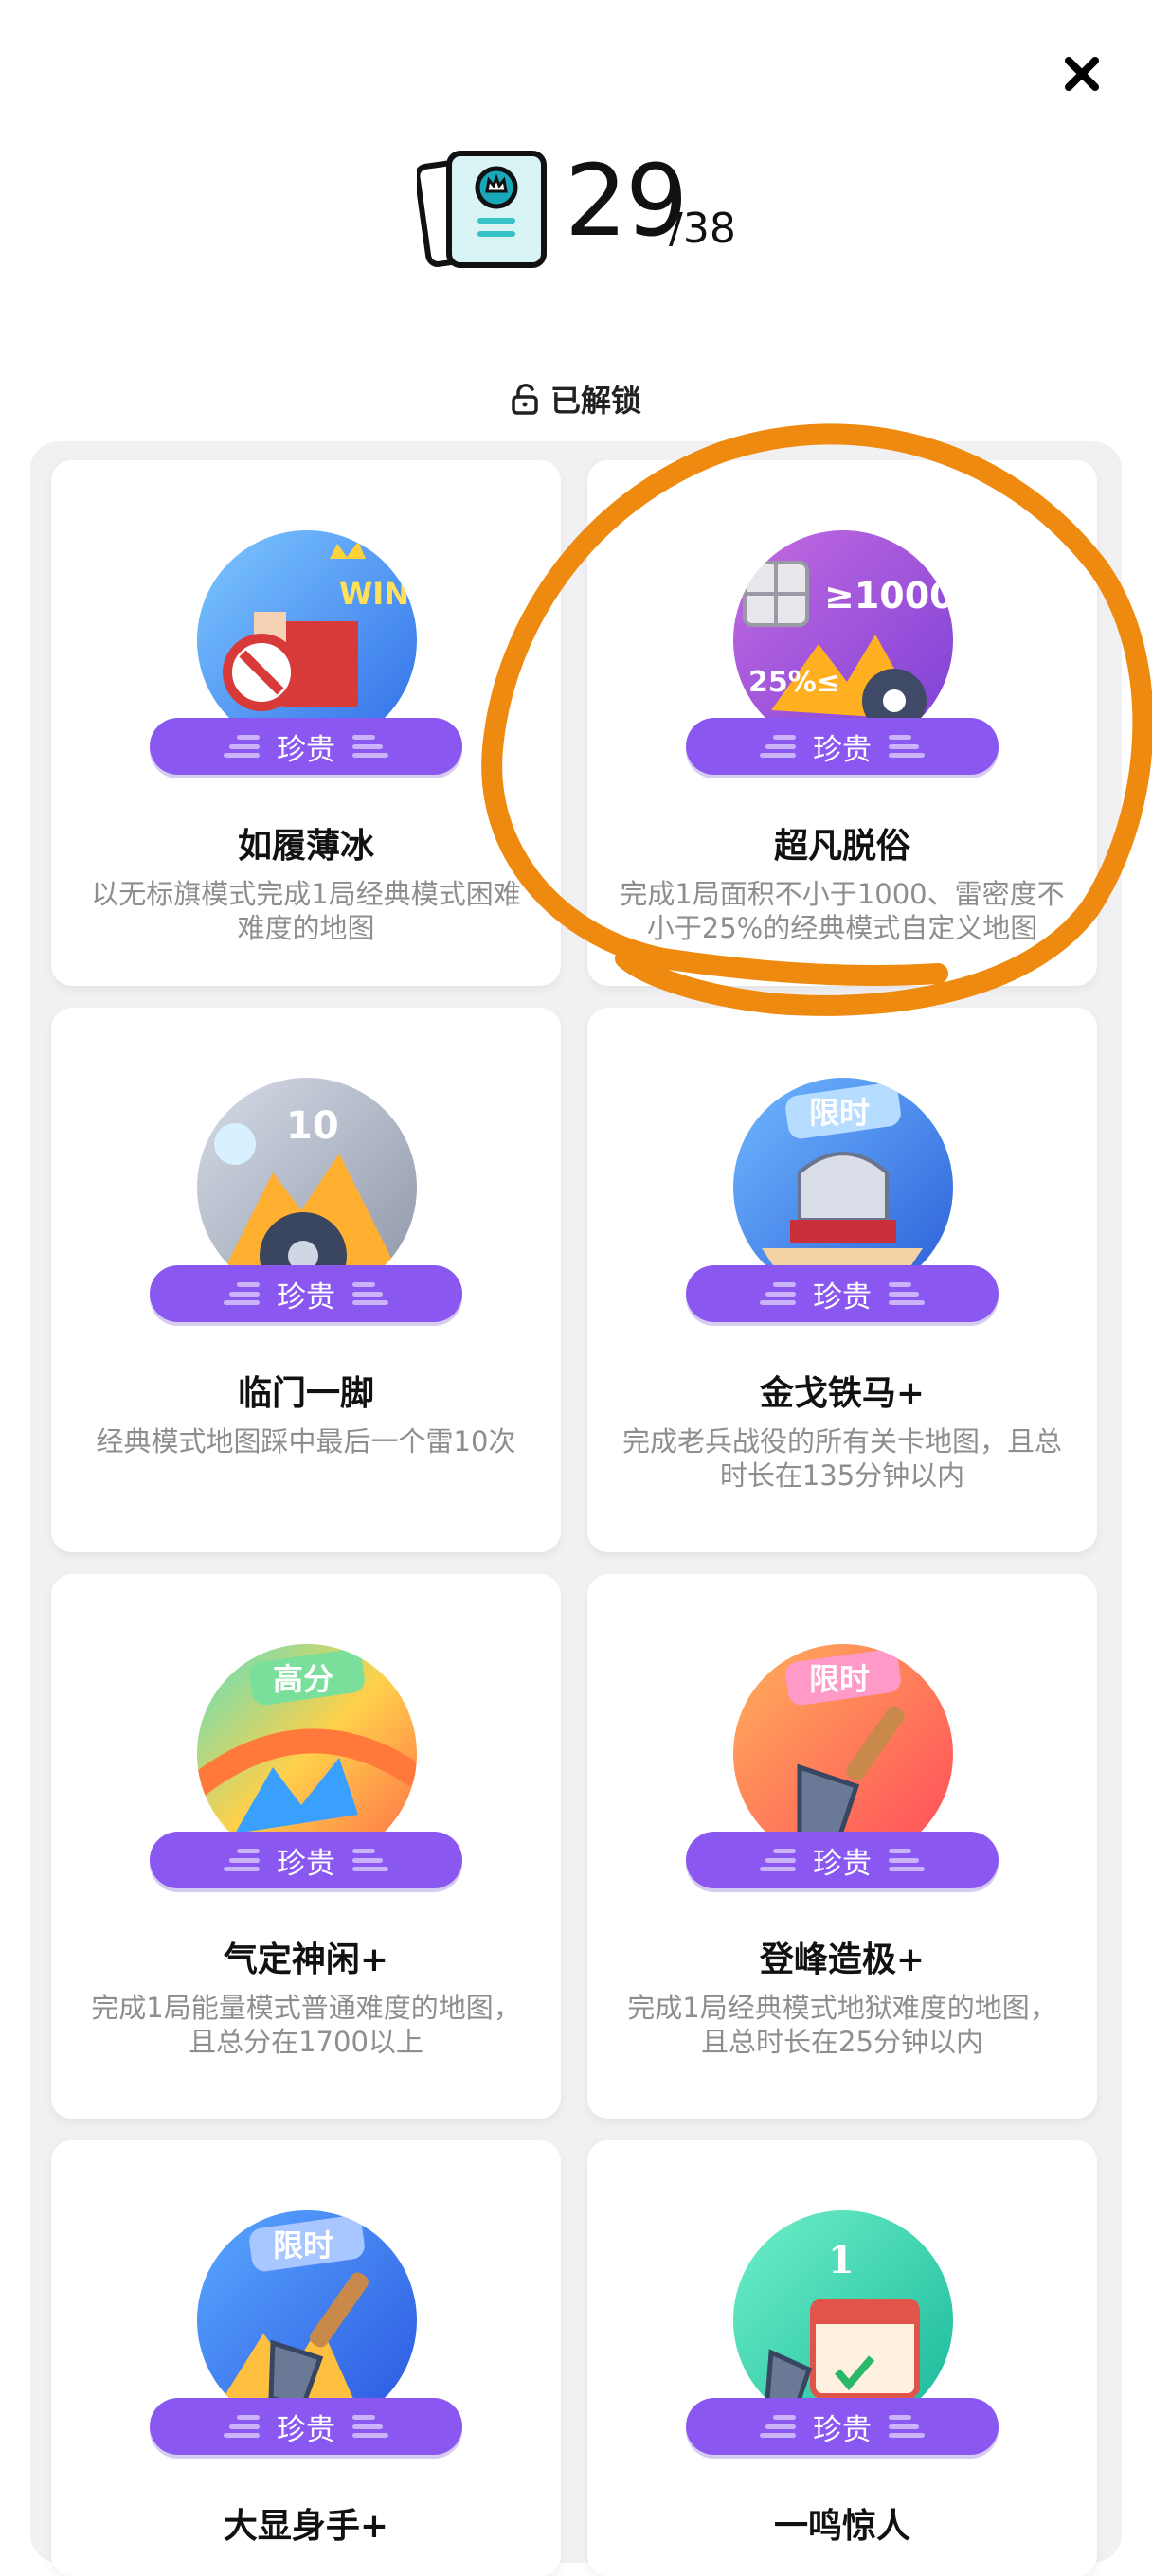 This screenshot has width=1152, height=2576. I want to click on svg-text: 10, so click(312, 1126).